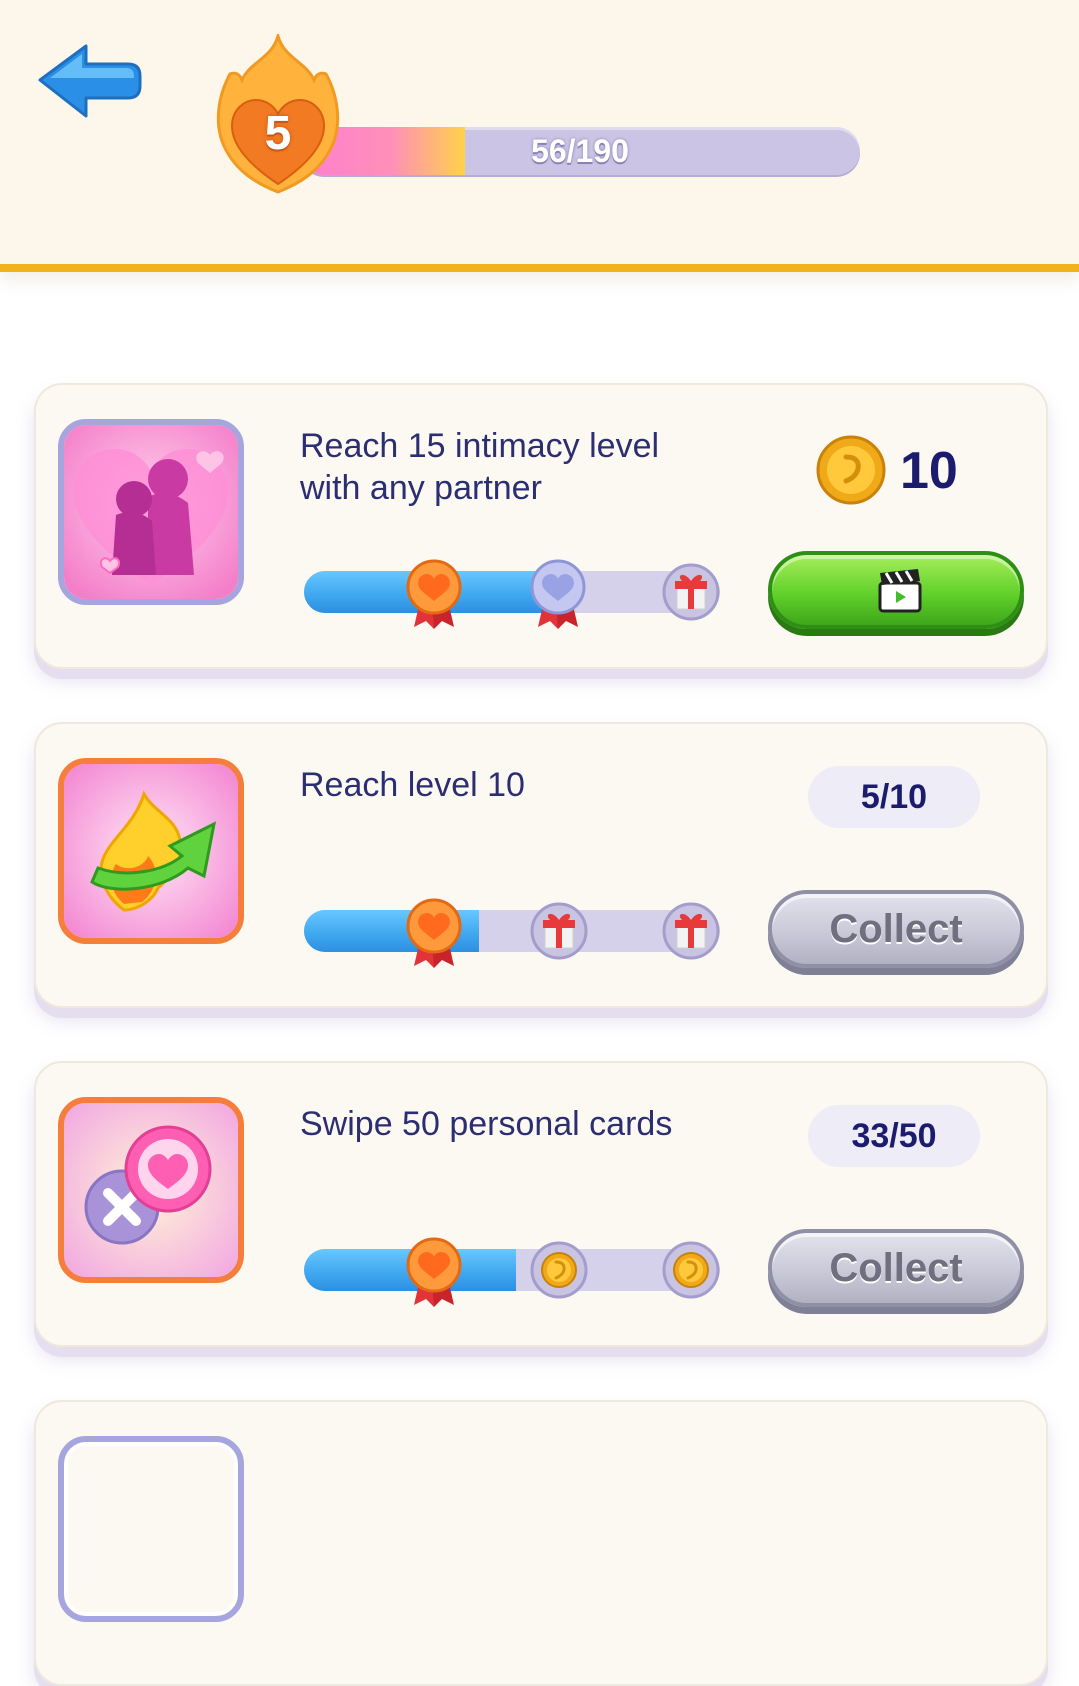 The image size is (1079, 1686). Describe the element at coordinates (151, 1529) in the screenshot. I see `task-icon` at that location.